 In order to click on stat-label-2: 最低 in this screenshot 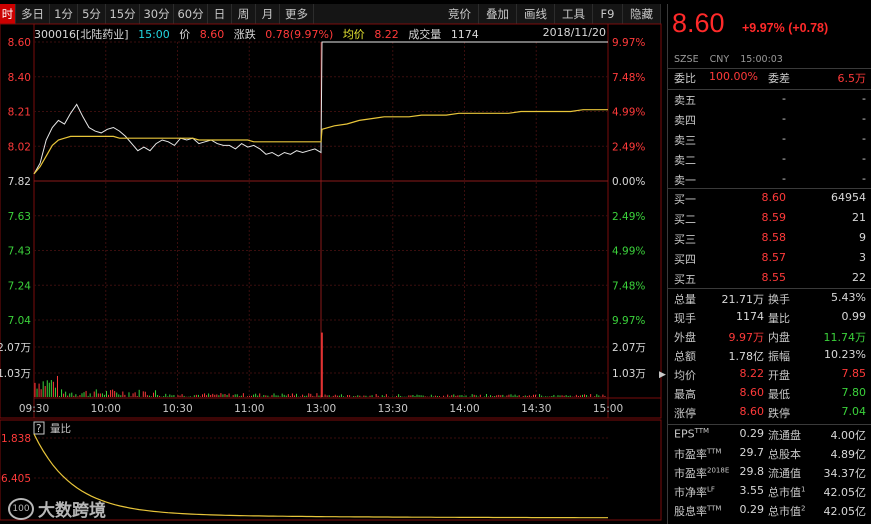, I will do `click(779, 394)`.